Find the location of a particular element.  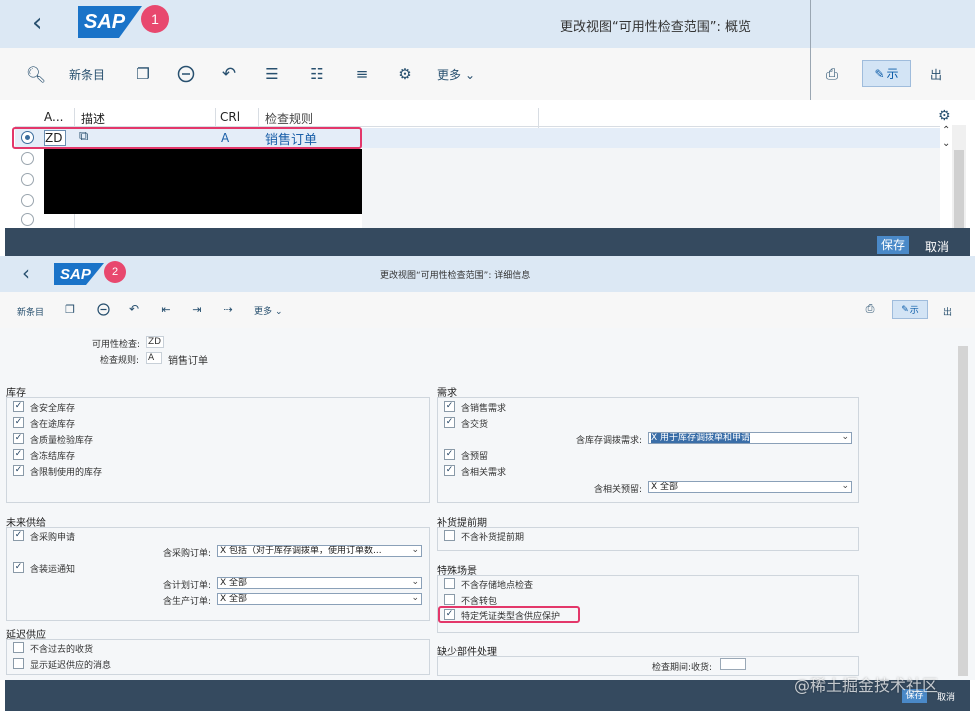

top-exit-button: 出 is located at coordinates (936, 74).